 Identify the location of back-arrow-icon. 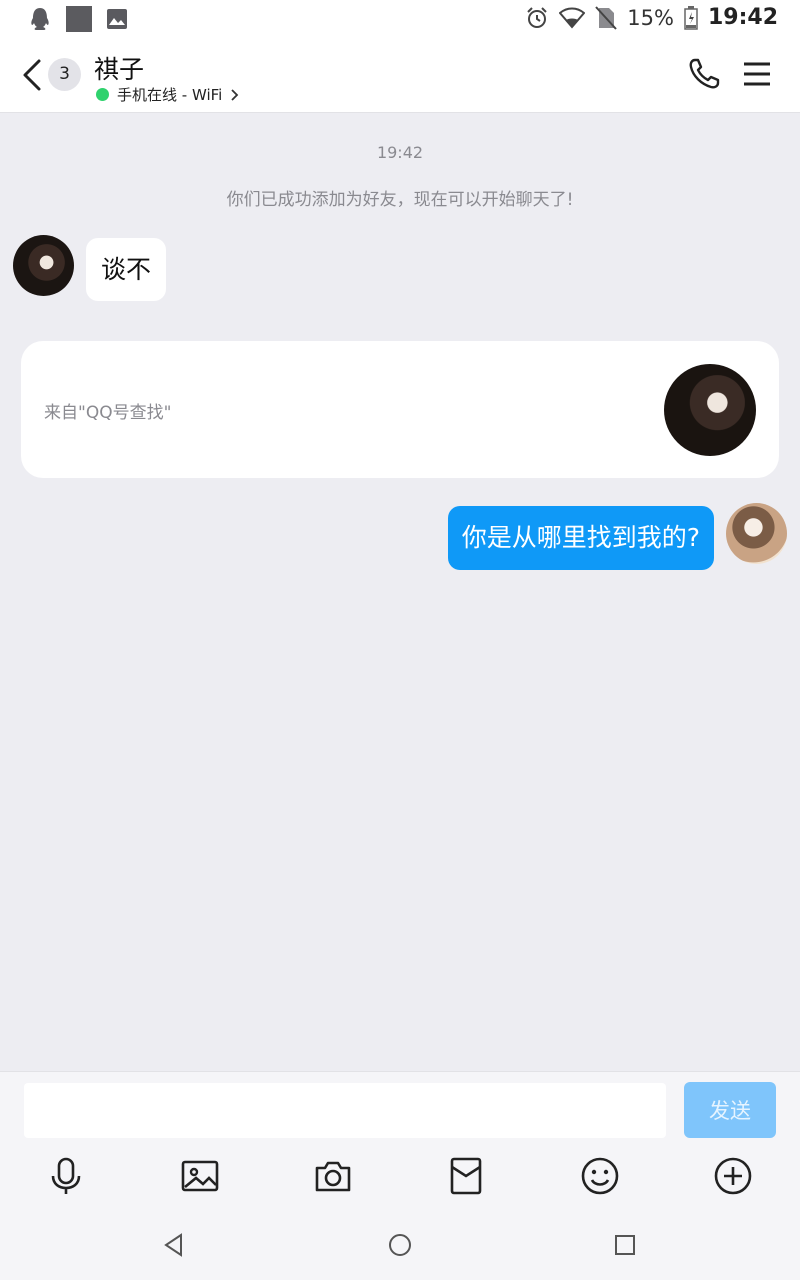
(32, 75).